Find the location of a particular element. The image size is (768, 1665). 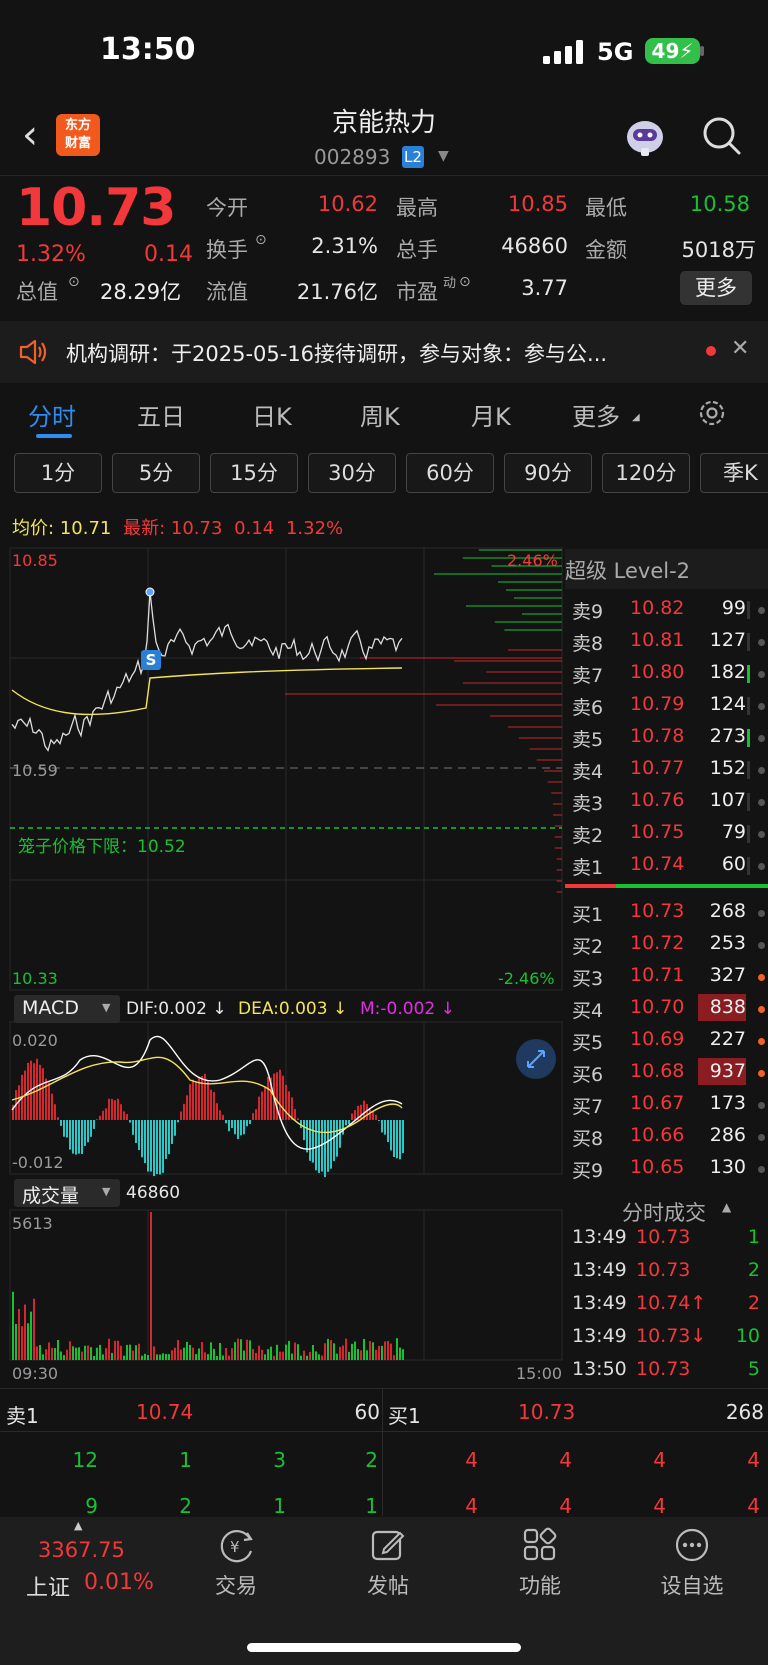

interval-quarter-k: 季K is located at coordinates (734, 473).